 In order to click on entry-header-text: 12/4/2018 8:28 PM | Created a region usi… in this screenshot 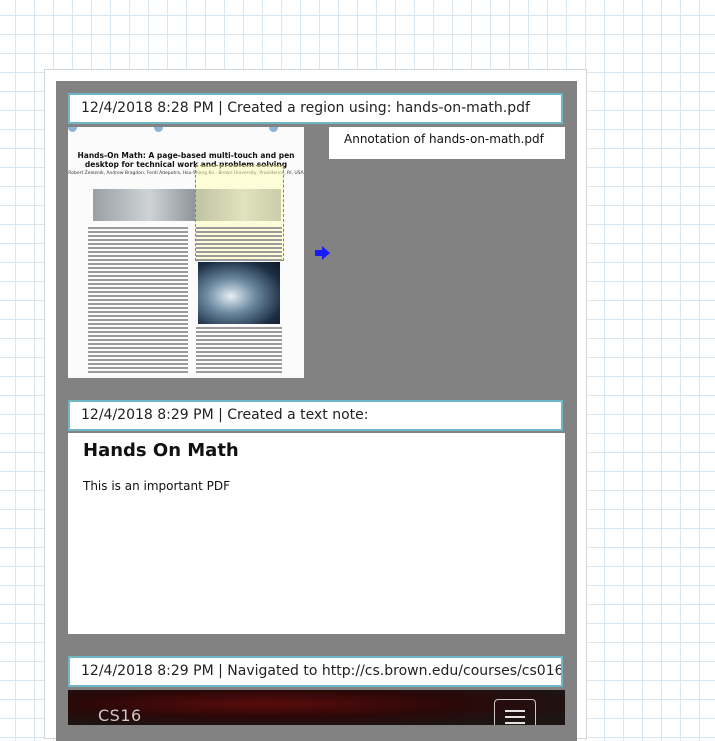, I will do `click(305, 108)`.